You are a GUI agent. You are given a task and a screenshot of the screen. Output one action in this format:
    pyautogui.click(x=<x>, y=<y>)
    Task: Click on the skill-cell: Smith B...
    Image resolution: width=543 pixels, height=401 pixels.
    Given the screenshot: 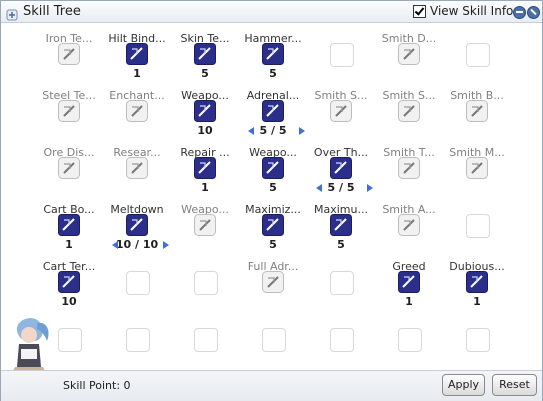 What is the action you would take?
    pyautogui.click(x=478, y=118)
    